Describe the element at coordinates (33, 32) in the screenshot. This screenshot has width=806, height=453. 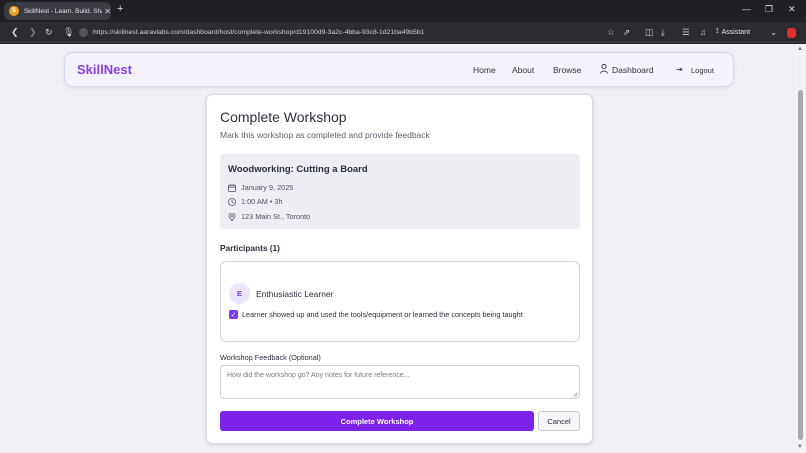
I see `forward-icon: ❯` at that location.